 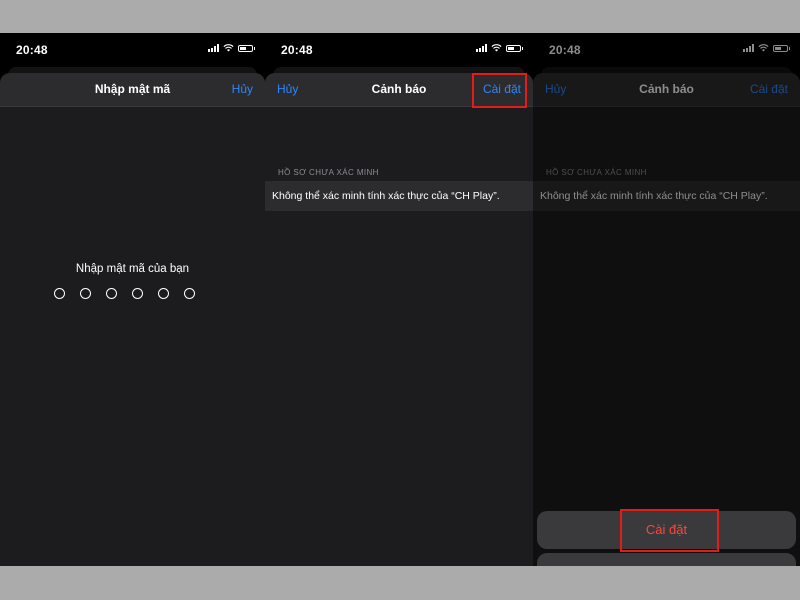 What do you see at coordinates (328, 172) in the screenshot?
I see `section-header: HỒ SƠ CHƯA XÁC MINH` at bounding box center [328, 172].